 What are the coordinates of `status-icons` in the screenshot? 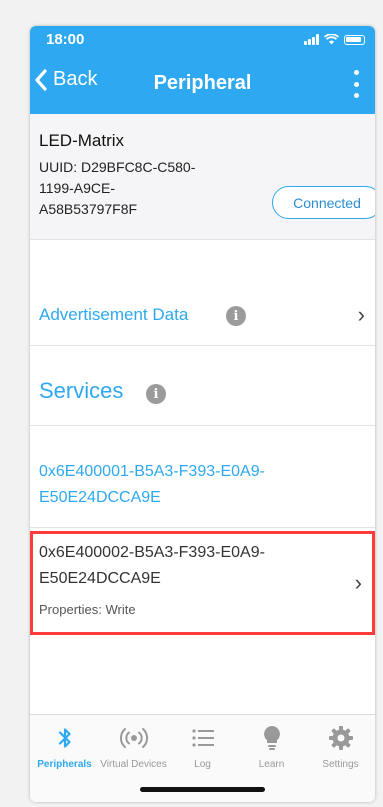 It's located at (334, 39).